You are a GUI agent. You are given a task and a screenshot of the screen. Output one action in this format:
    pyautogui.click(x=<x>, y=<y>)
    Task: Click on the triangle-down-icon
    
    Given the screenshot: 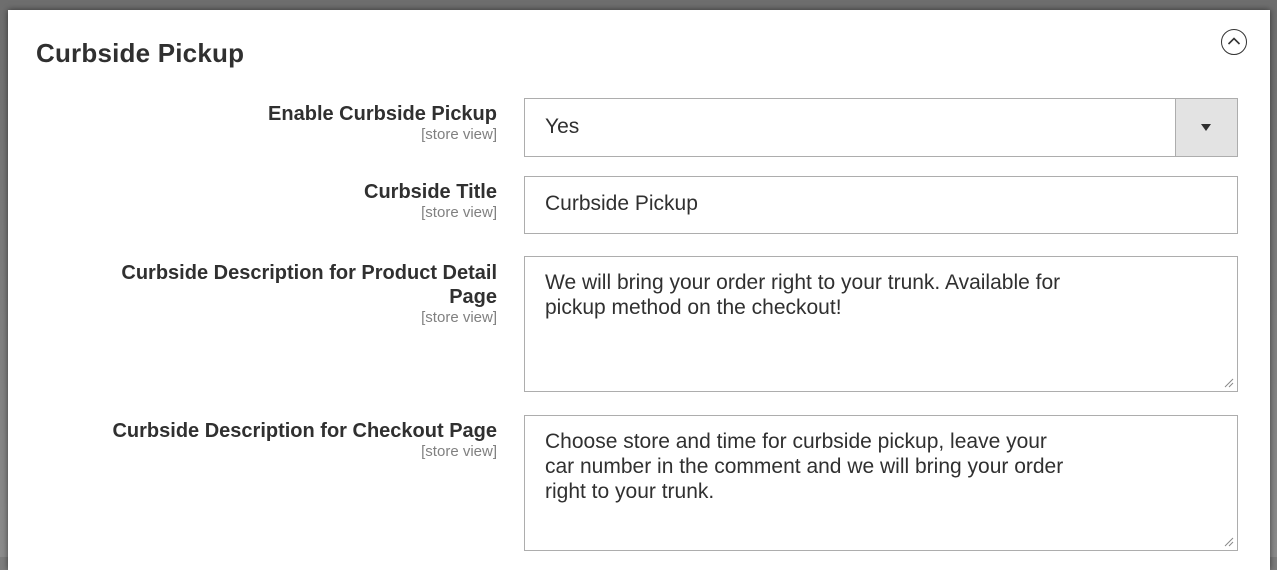 What is the action you would take?
    pyautogui.click(x=1206, y=127)
    